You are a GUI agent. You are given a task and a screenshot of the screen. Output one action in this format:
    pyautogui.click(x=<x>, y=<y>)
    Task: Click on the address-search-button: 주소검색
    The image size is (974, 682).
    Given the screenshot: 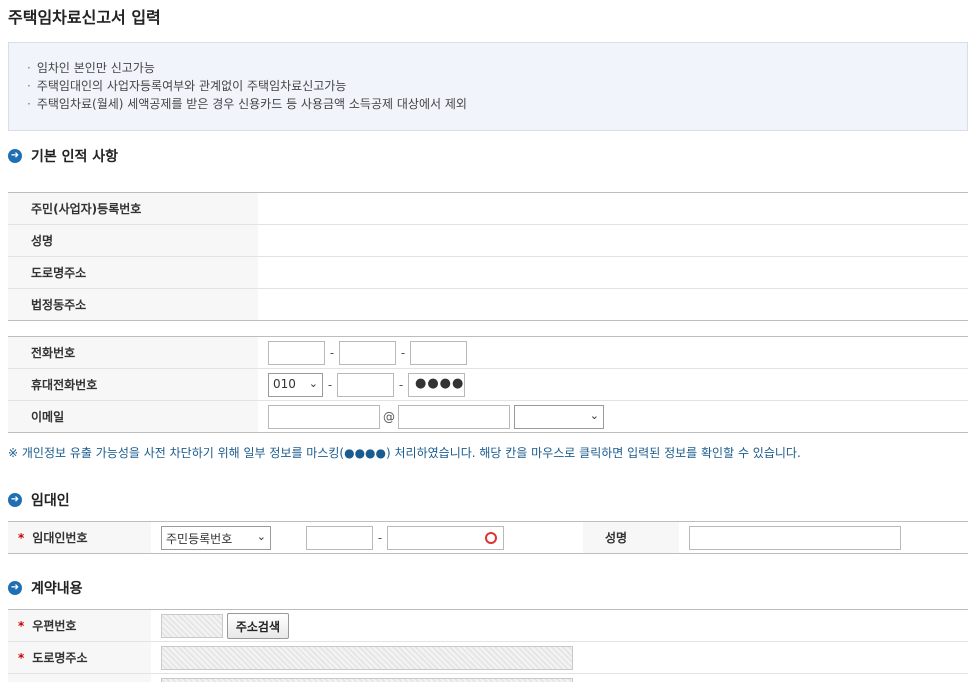 What is the action you would take?
    pyautogui.click(x=257, y=625)
    